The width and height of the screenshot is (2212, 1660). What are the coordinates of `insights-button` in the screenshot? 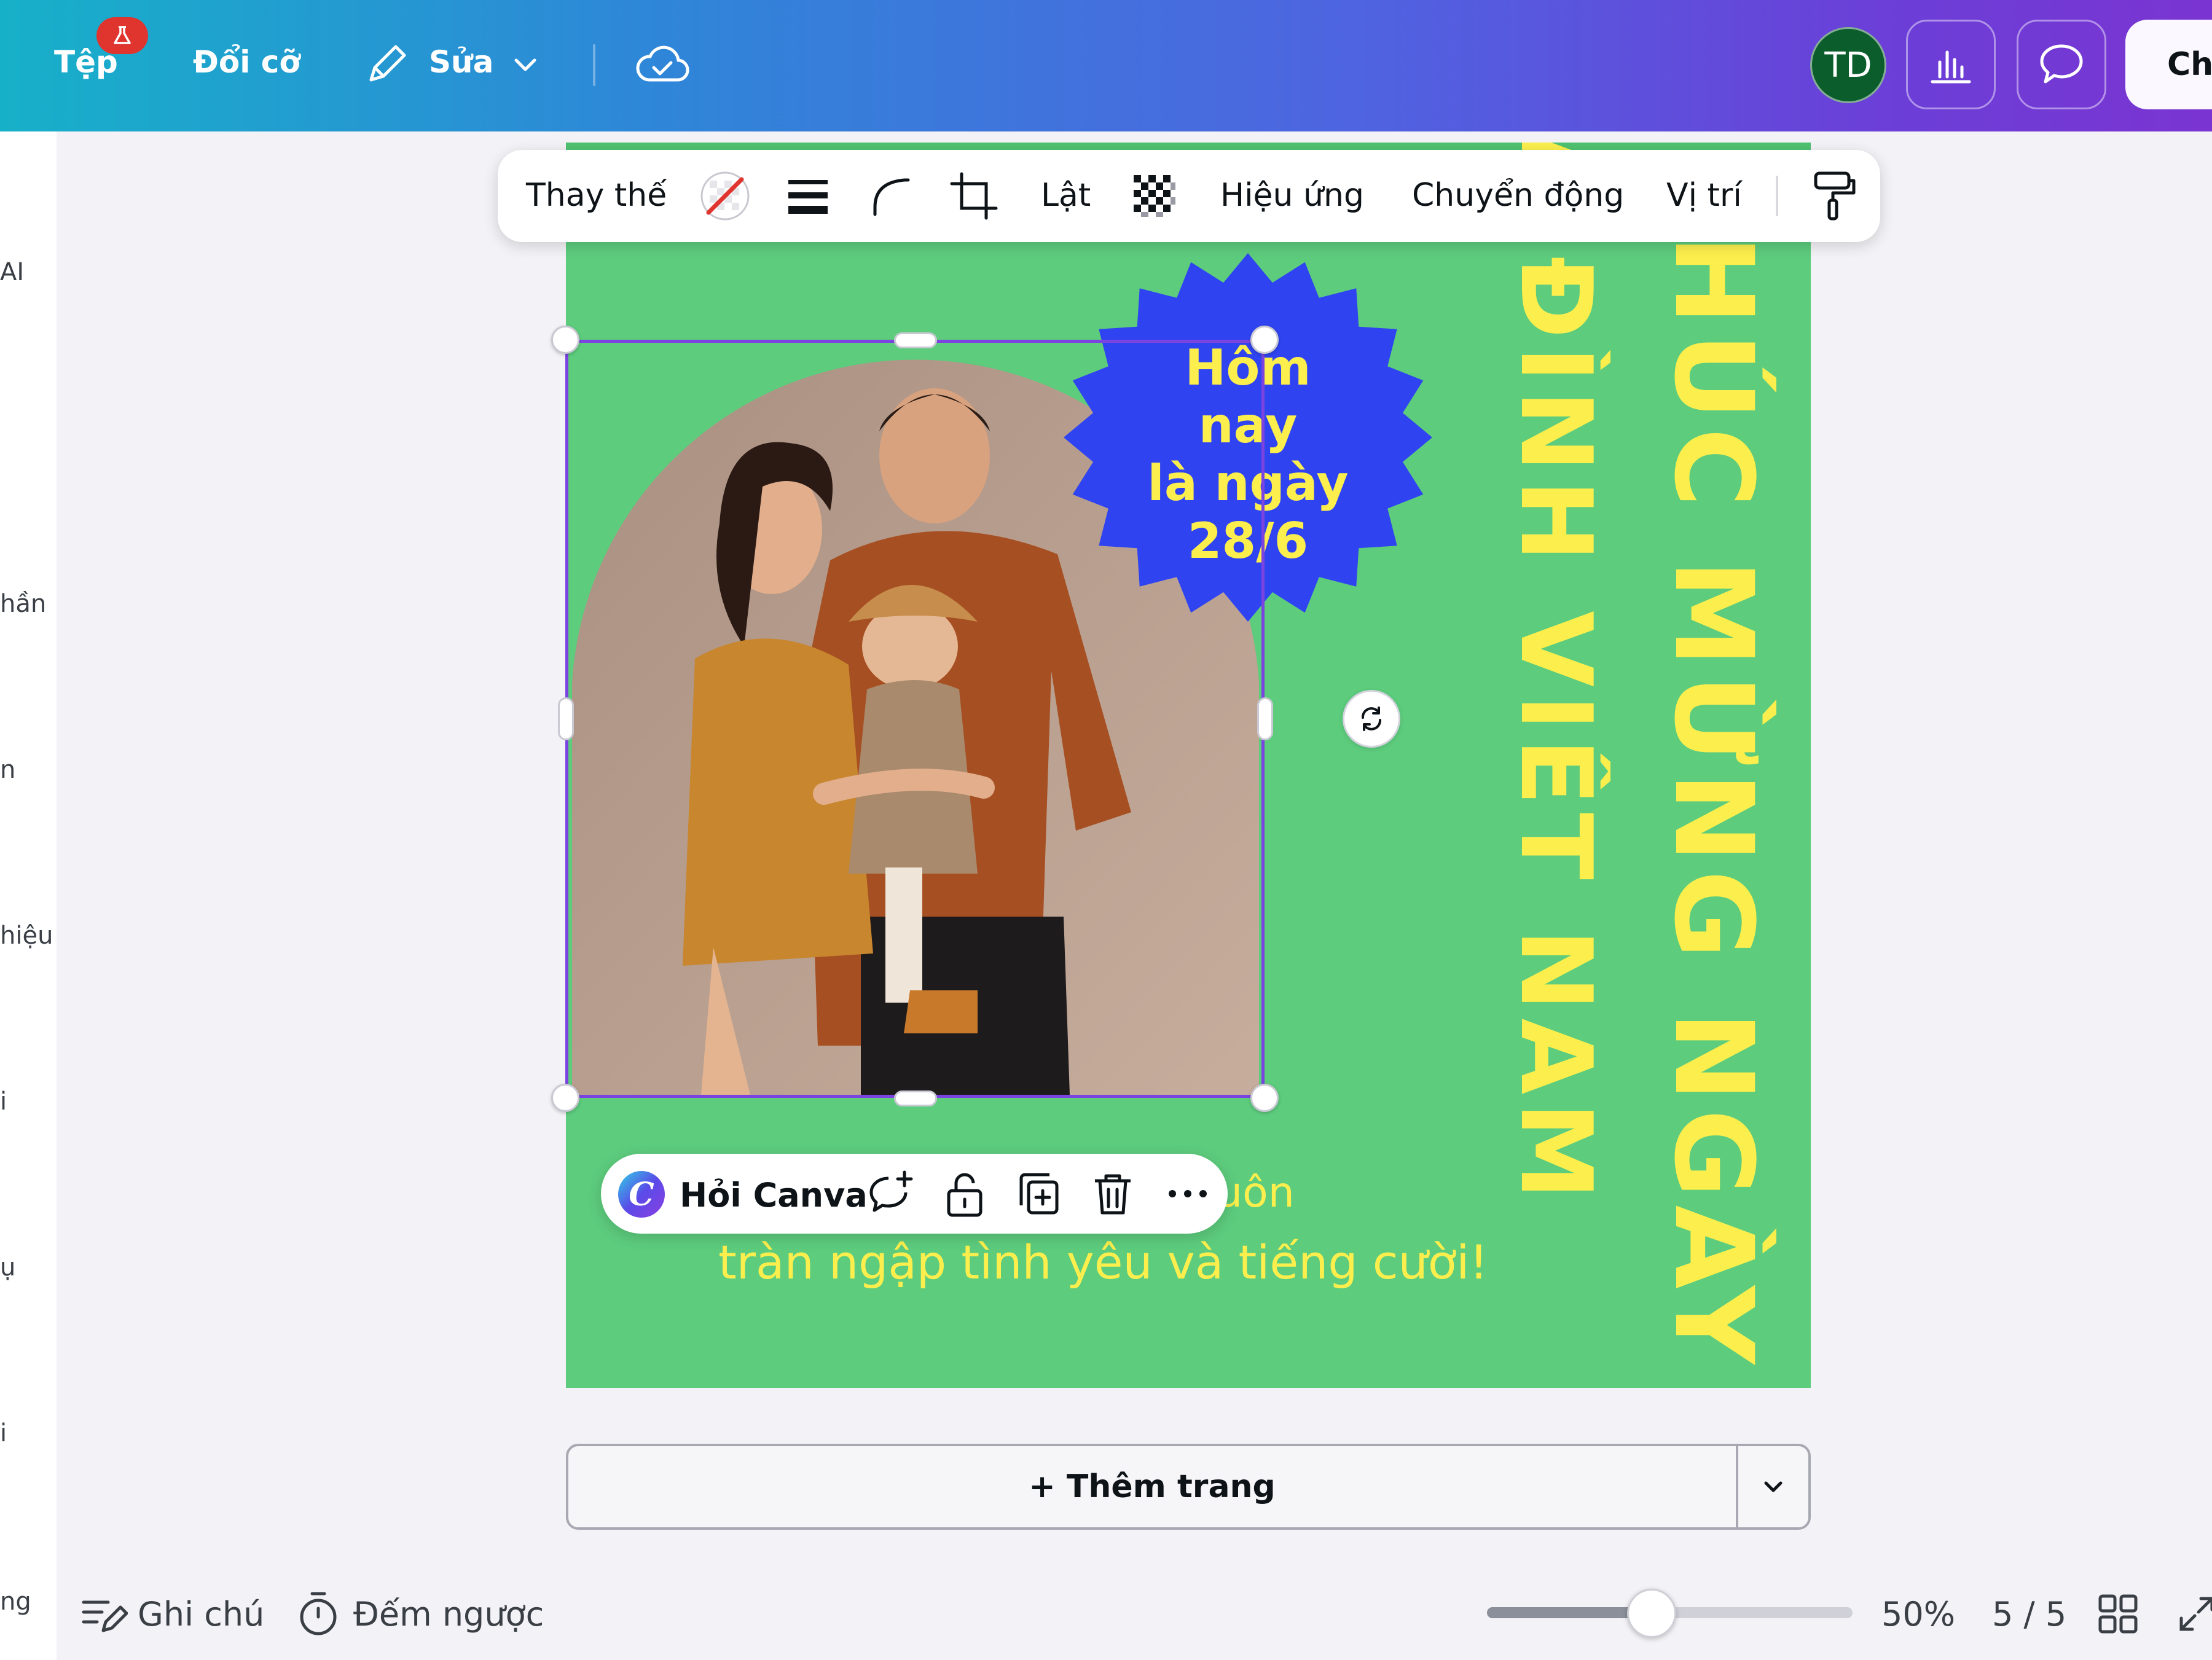 It's located at (1951, 64).